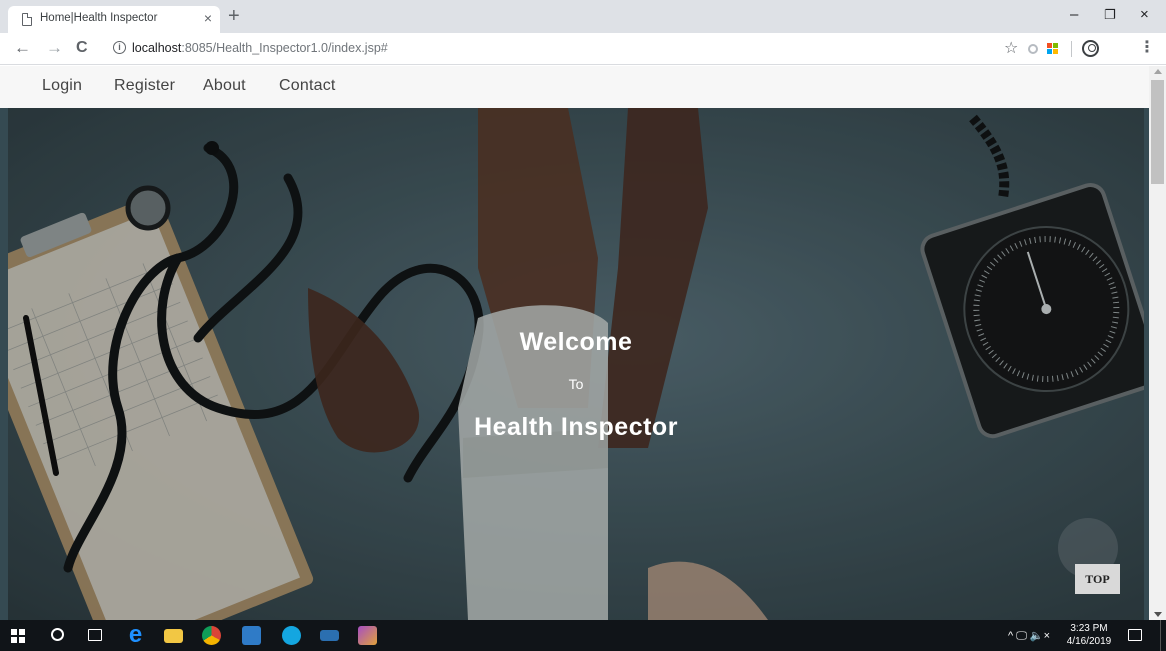 The image size is (1166, 651). I want to click on minimize-button: –, so click(1074, 15).